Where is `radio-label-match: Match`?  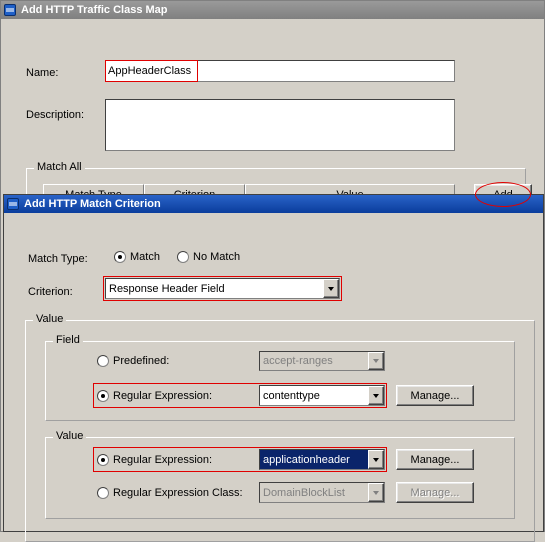
radio-label-match: Match is located at coordinates (145, 257).